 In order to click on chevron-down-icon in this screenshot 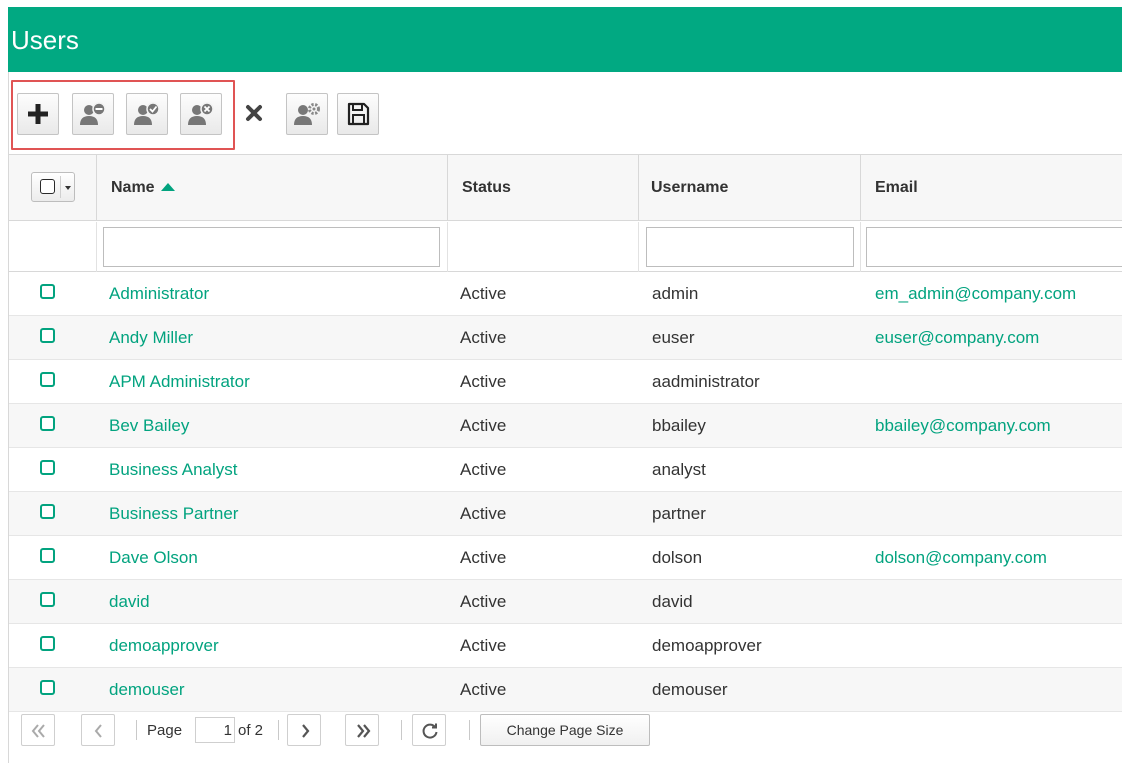, I will do `click(68, 188)`.